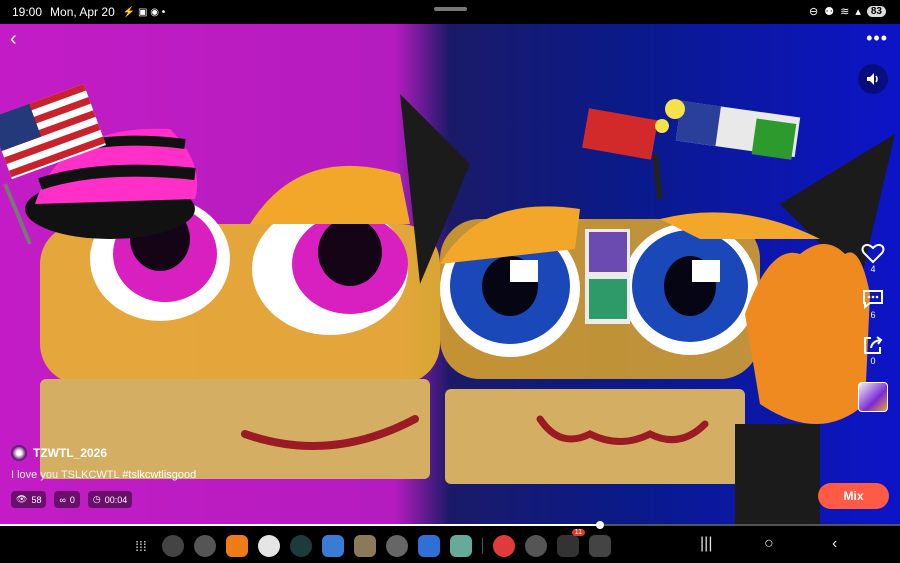 The width and height of the screenshot is (900, 563). I want to click on recents-button: |||, so click(706, 544).